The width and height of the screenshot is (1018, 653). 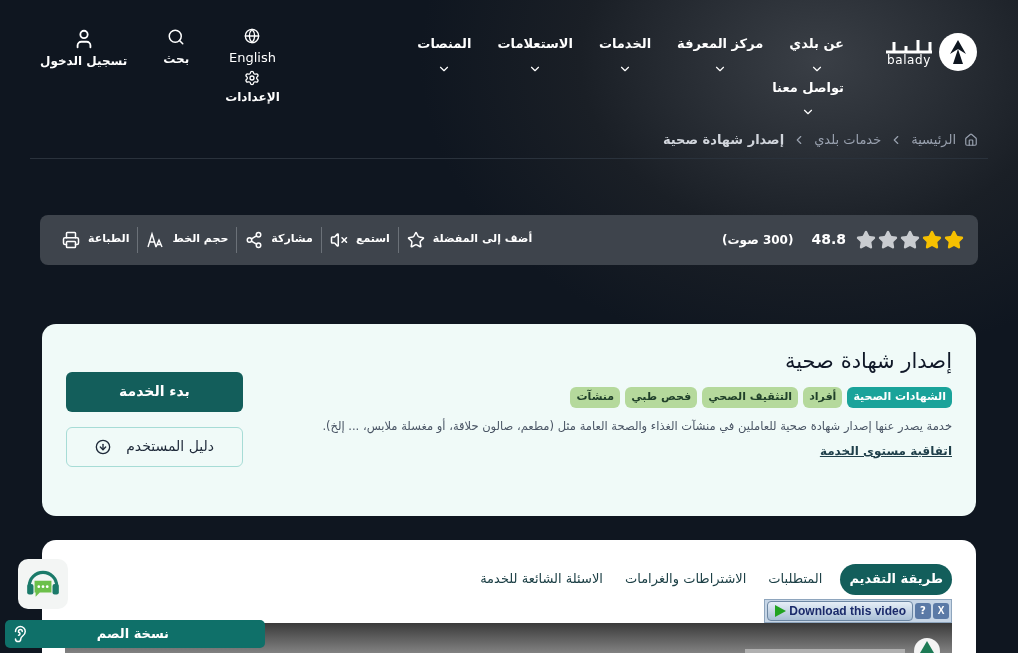 I want to click on breadcrumb-item: إصدار شهادة صحية, so click(x=723, y=140).